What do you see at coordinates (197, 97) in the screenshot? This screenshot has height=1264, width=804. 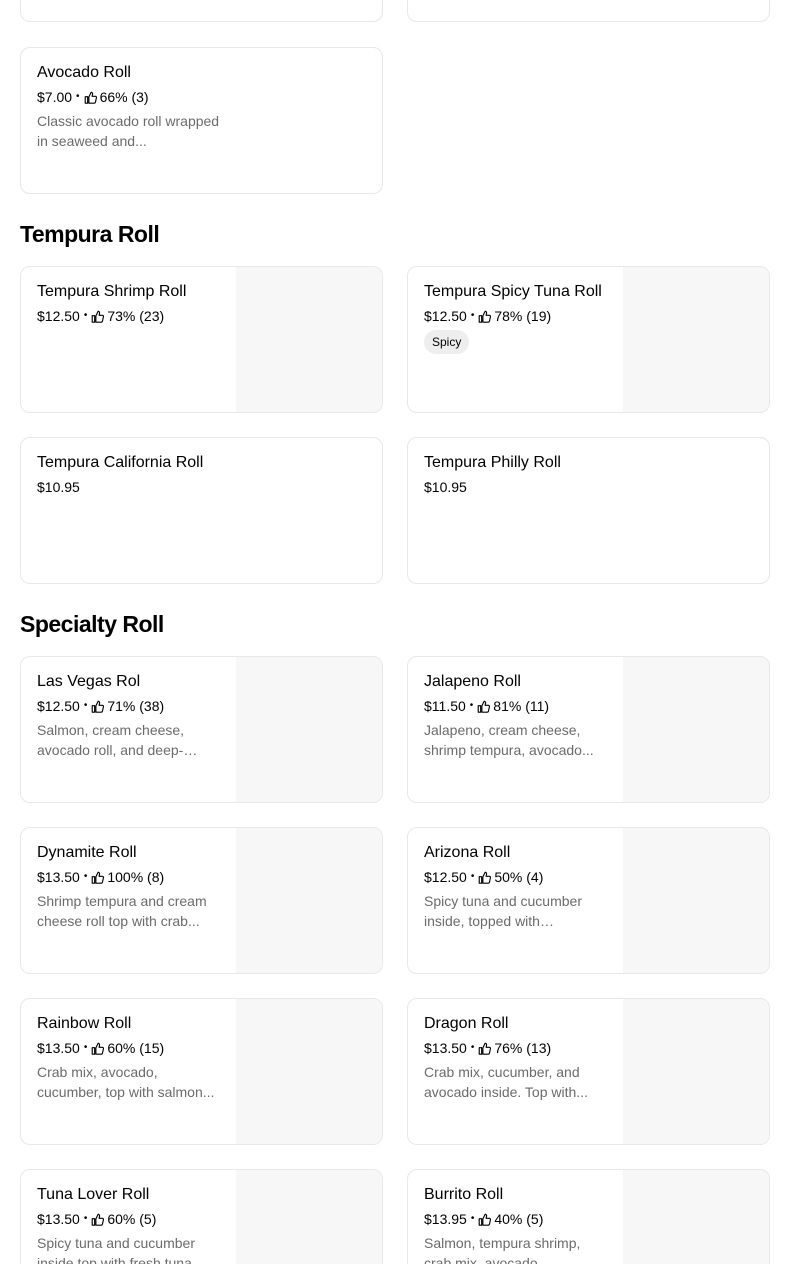 I see `menu-item-meta: $7.00 • 66% (3)` at bounding box center [197, 97].